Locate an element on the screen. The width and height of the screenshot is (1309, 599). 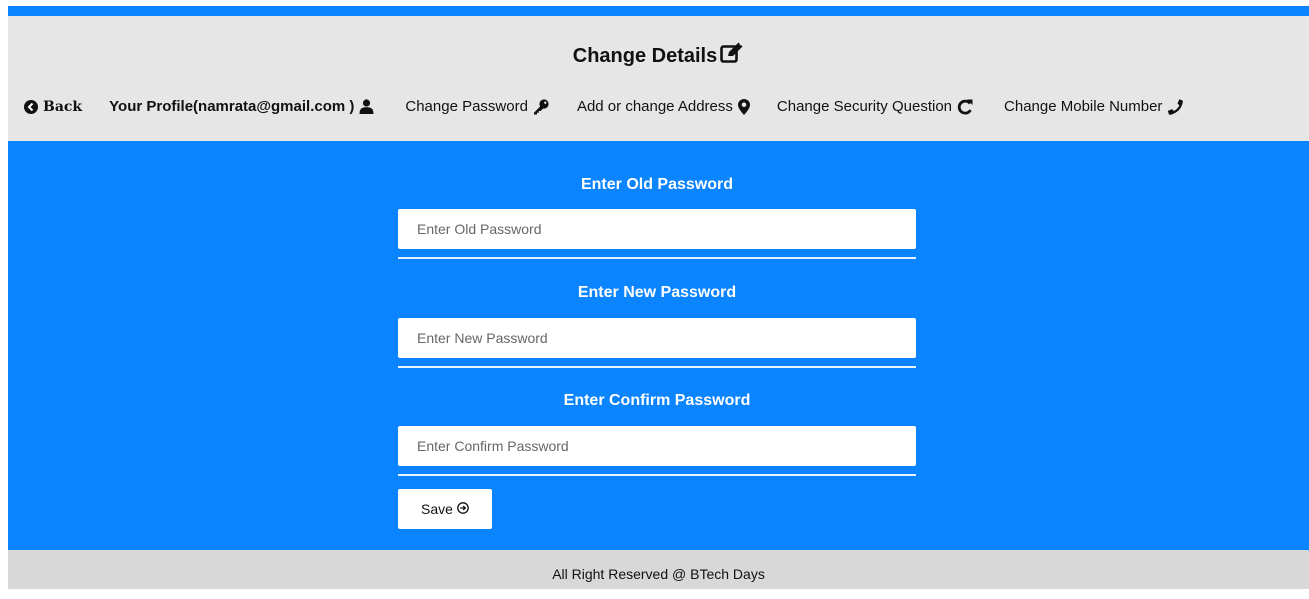
nav-item-change-password: Change Password is located at coordinates (477, 106).